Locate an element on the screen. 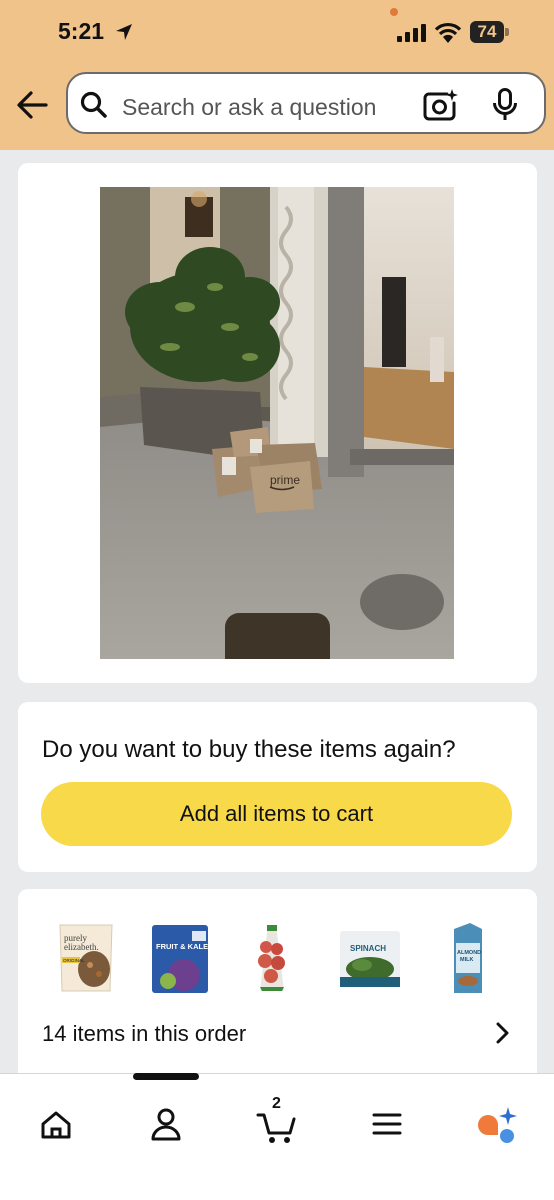  microphone-icon is located at coordinates (505, 105).